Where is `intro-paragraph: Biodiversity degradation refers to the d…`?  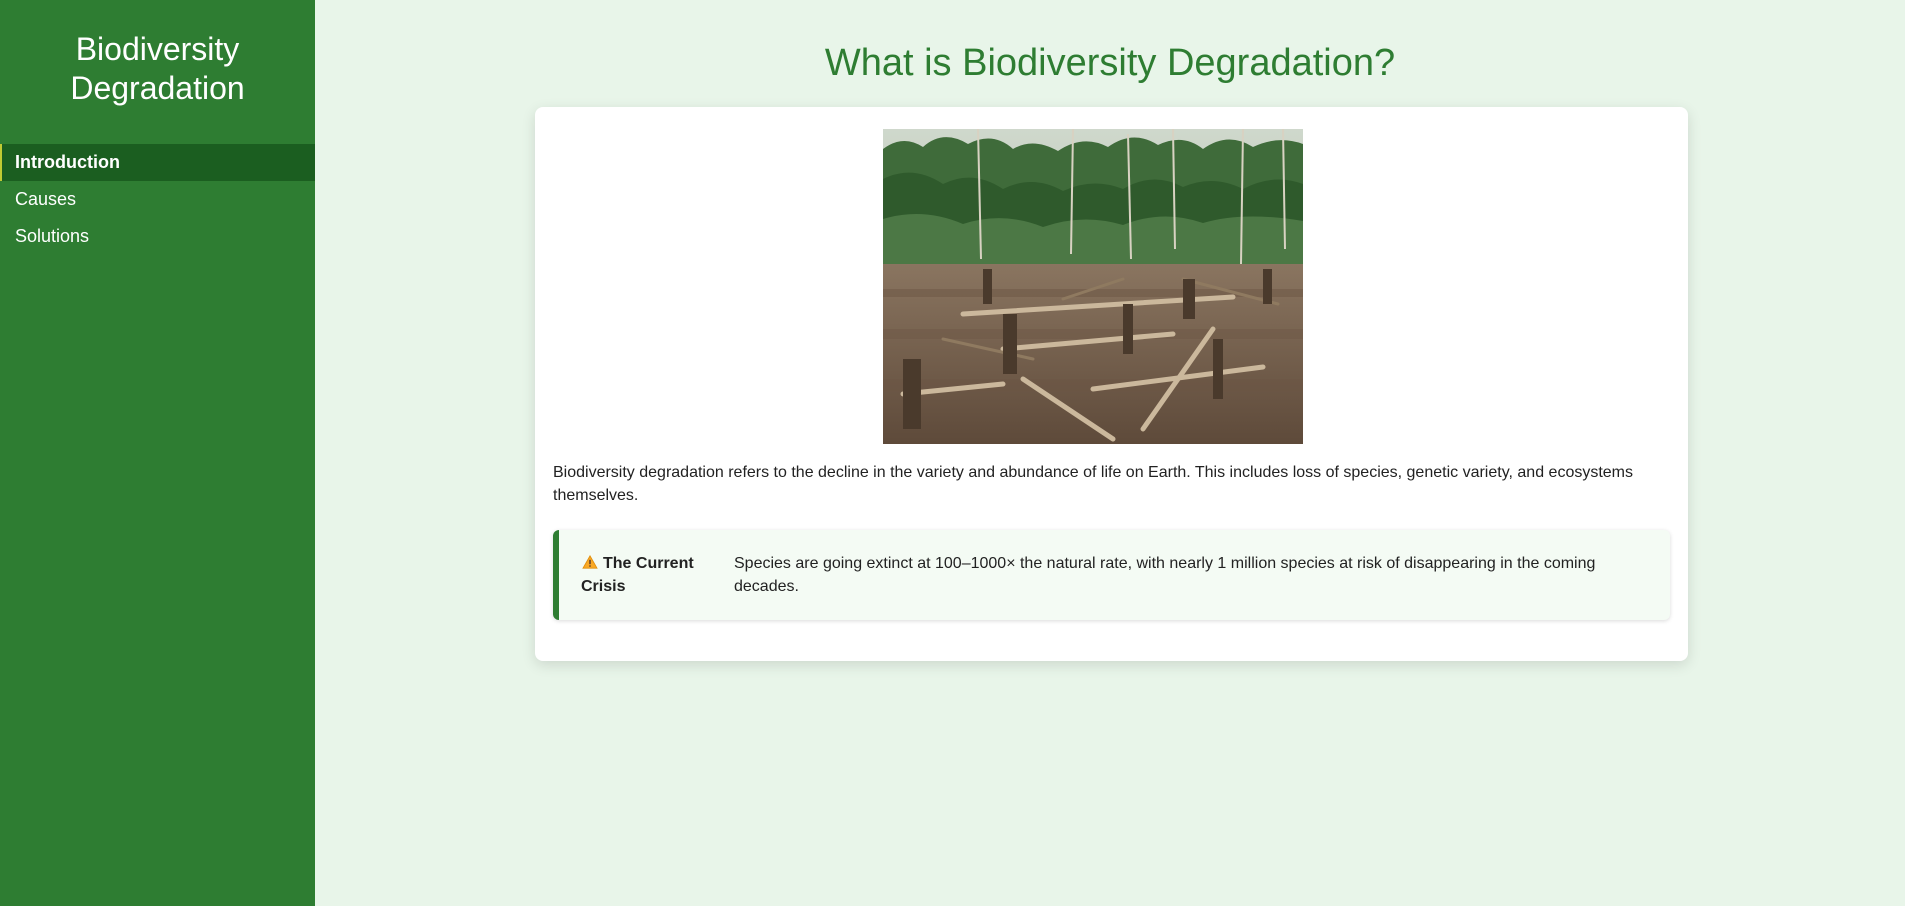
intro-paragraph: Biodiversity degradation refers to the d… is located at coordinates (1093, 484).